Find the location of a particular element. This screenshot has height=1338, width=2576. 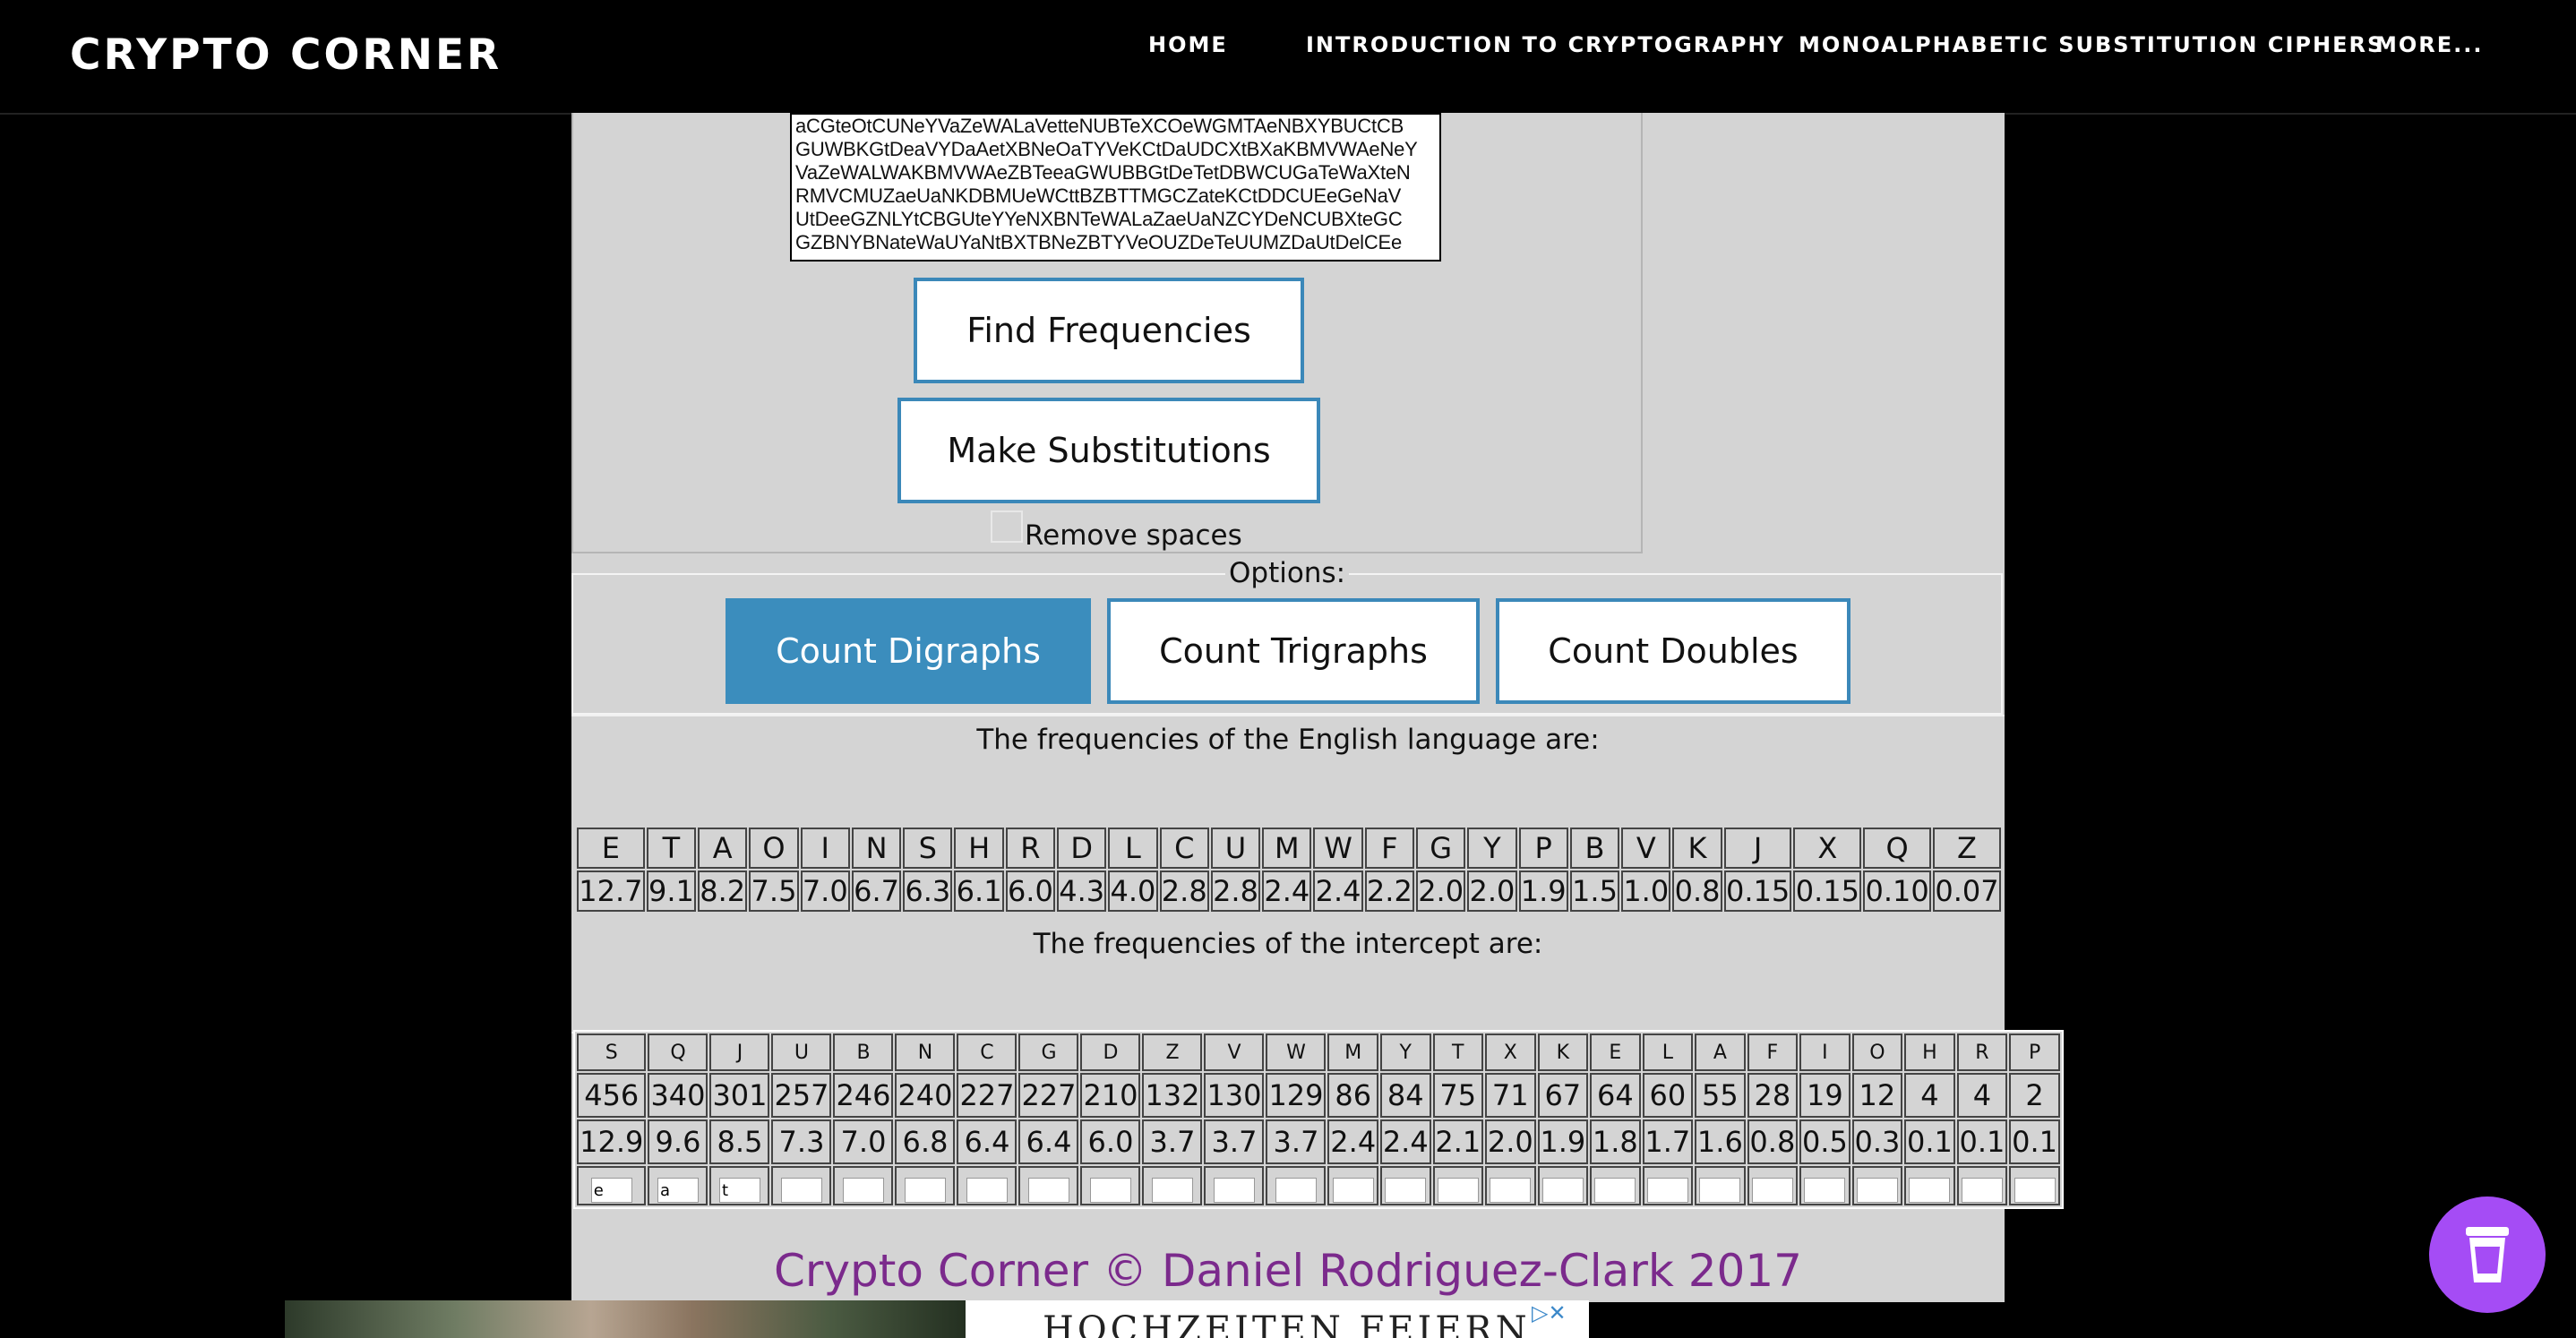

intercept-letter-cell: Y is located at coordinates (1405, 1052).